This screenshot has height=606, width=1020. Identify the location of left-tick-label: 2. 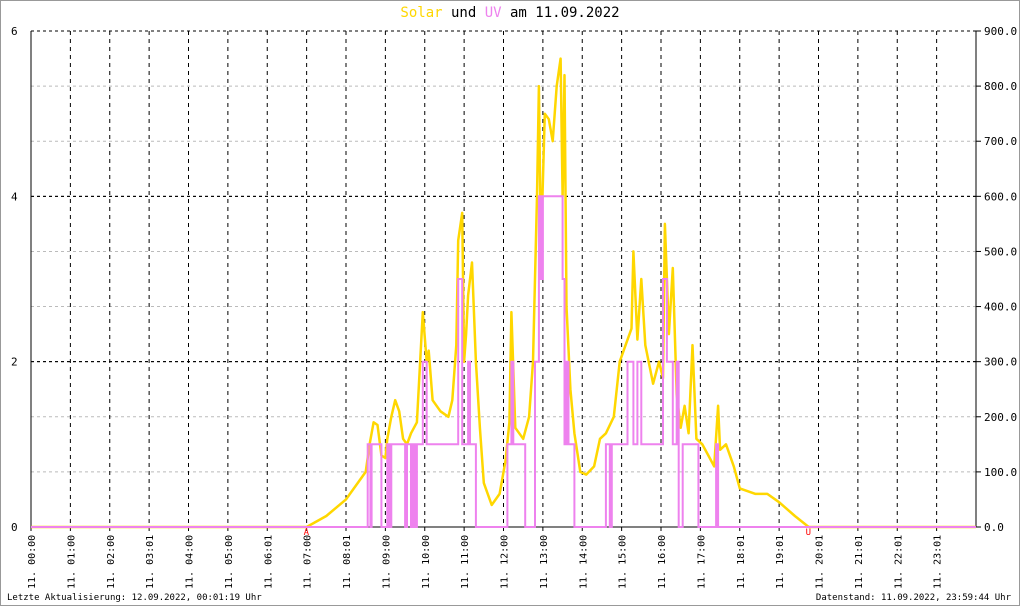
(14, 362).